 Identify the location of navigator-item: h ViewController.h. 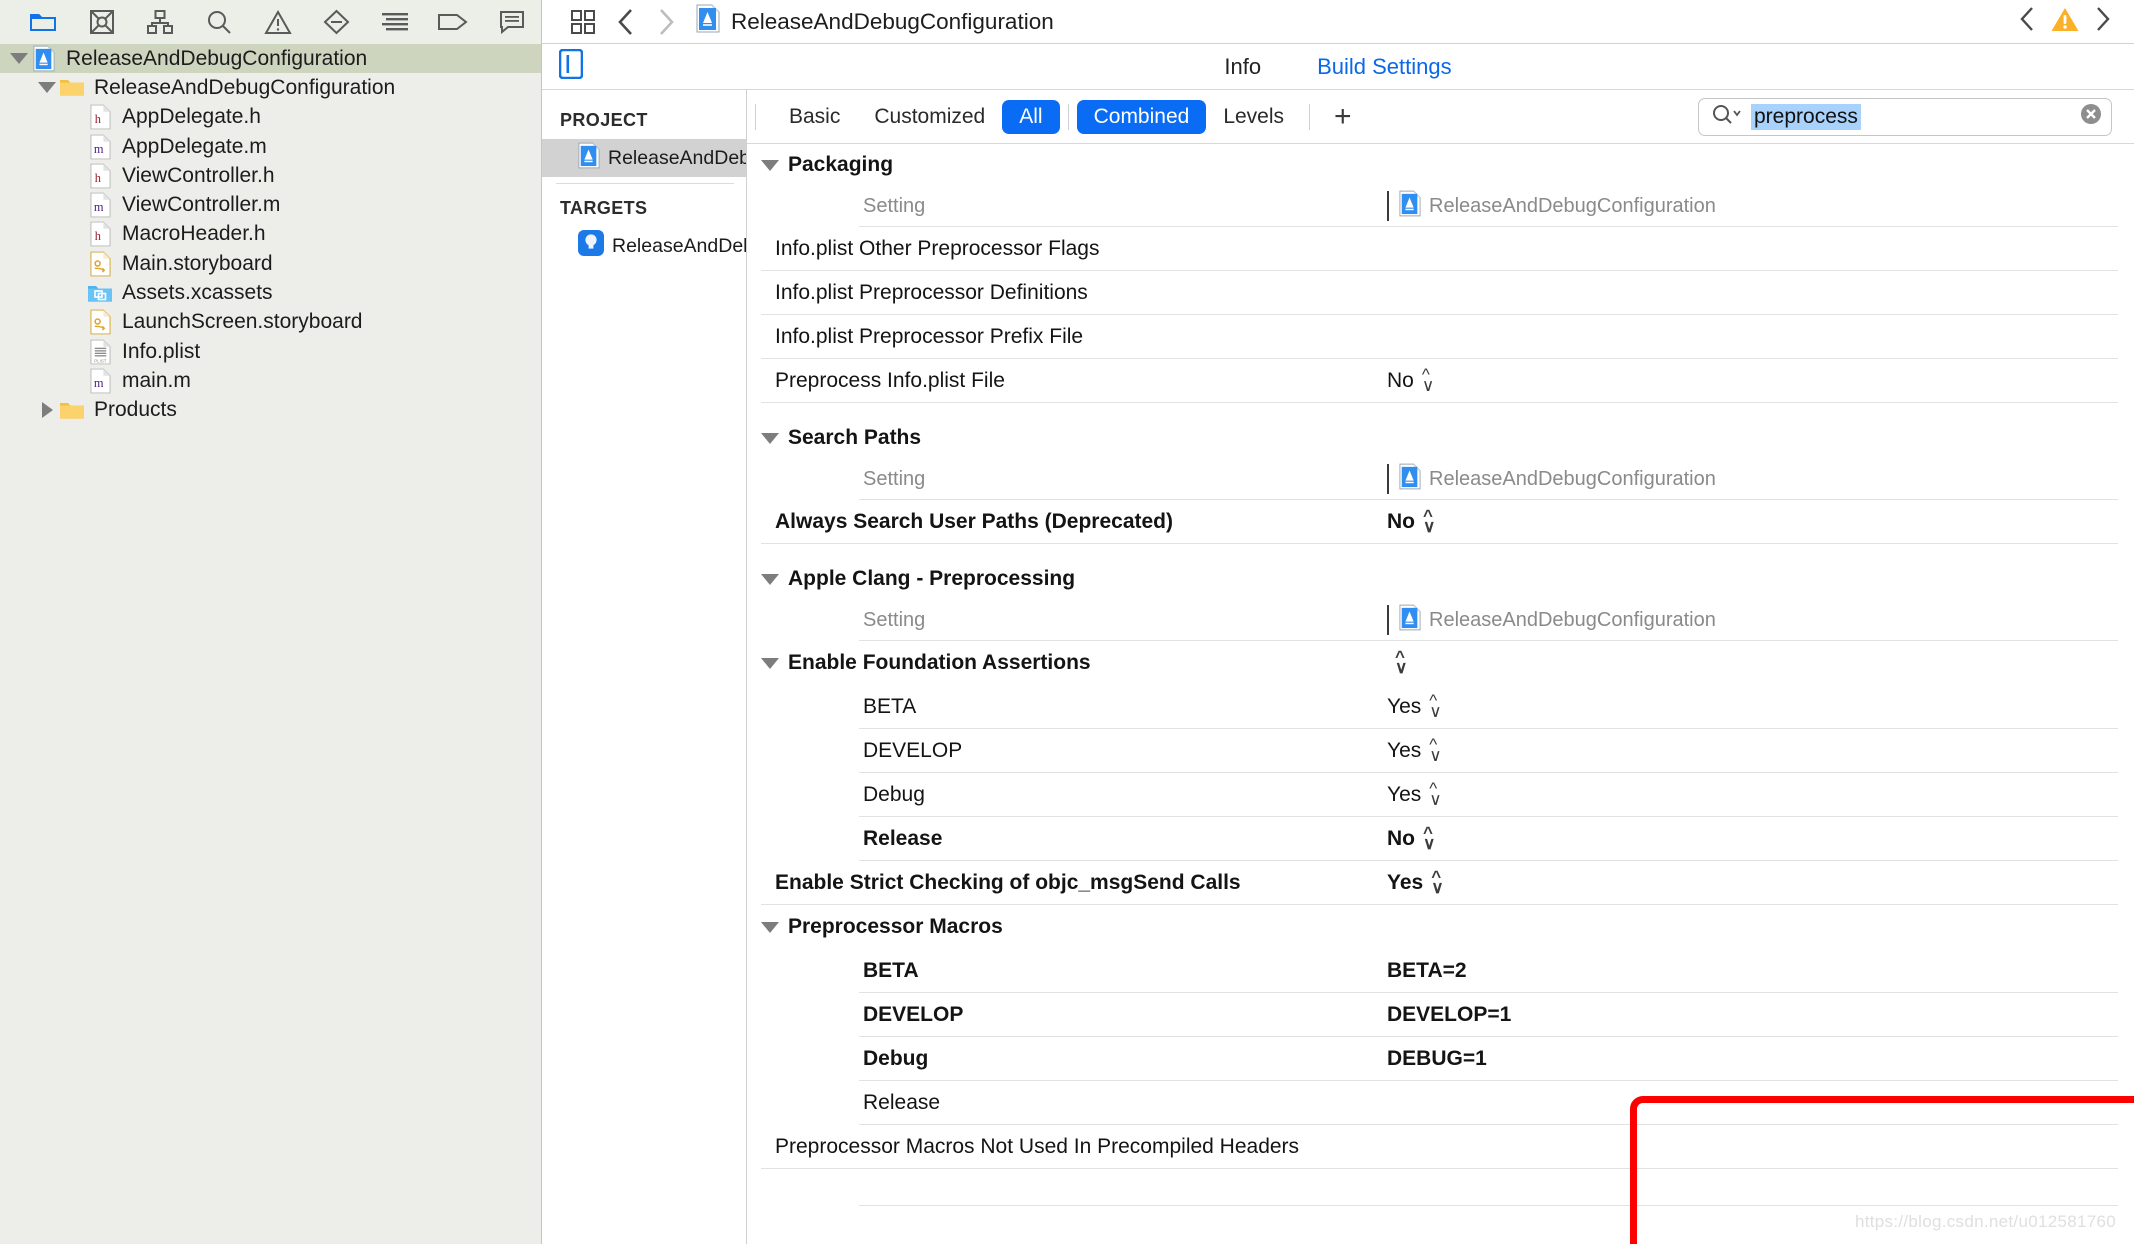
(270, 175).